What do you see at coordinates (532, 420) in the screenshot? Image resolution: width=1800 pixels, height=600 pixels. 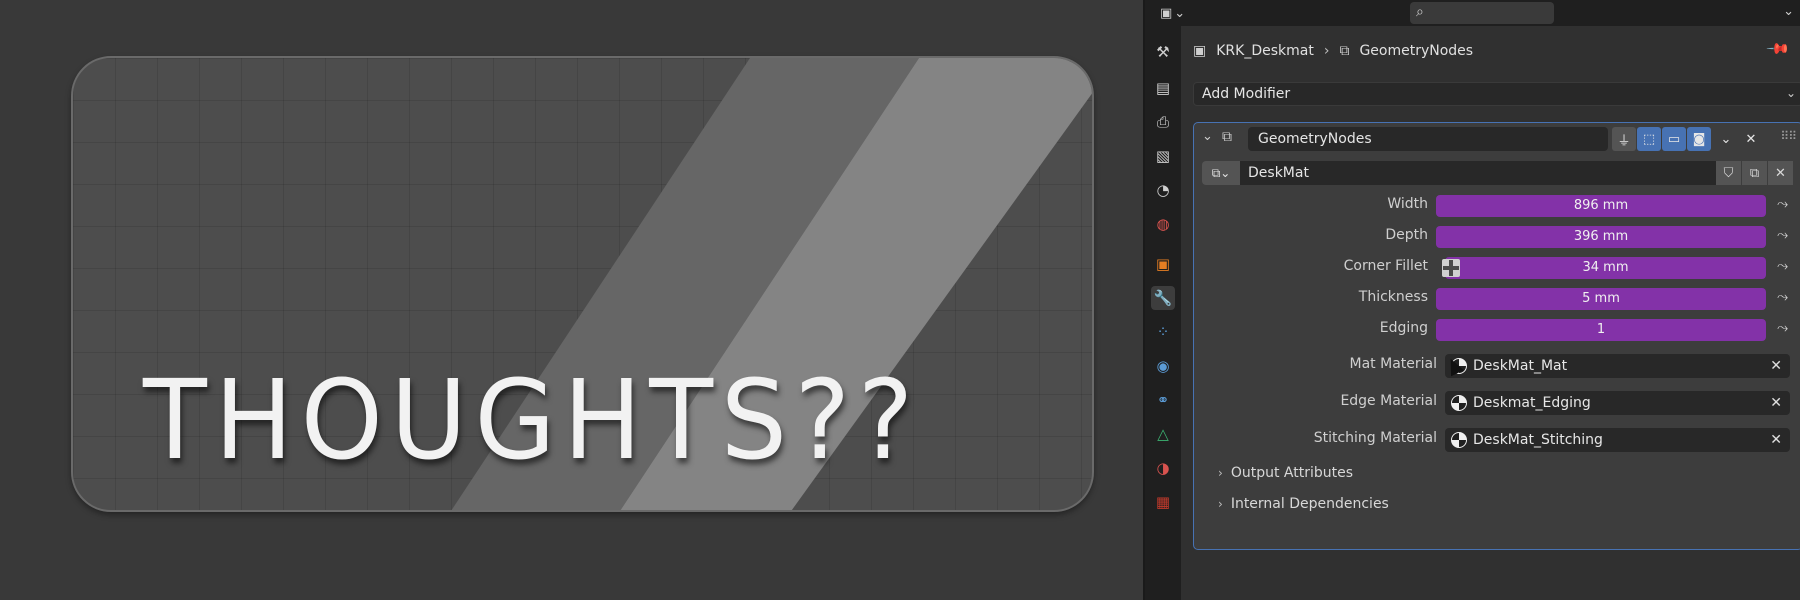 I see `mat-printed-text: THOUGHTS??` at bounding box center [532, 420].